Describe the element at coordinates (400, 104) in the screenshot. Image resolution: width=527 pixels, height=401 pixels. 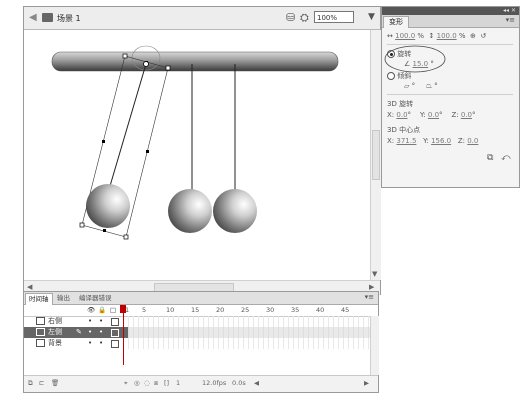
I see `rotation-3d-label: 3D 旋转` at that location.